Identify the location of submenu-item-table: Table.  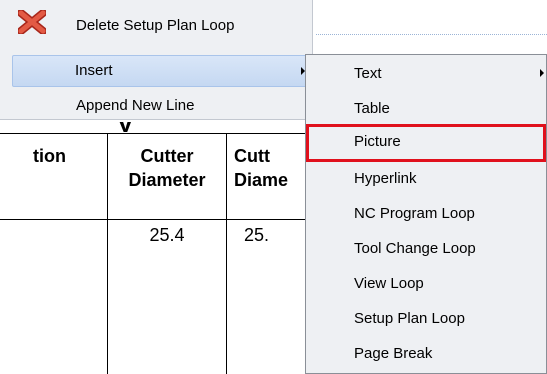
(426, 108).